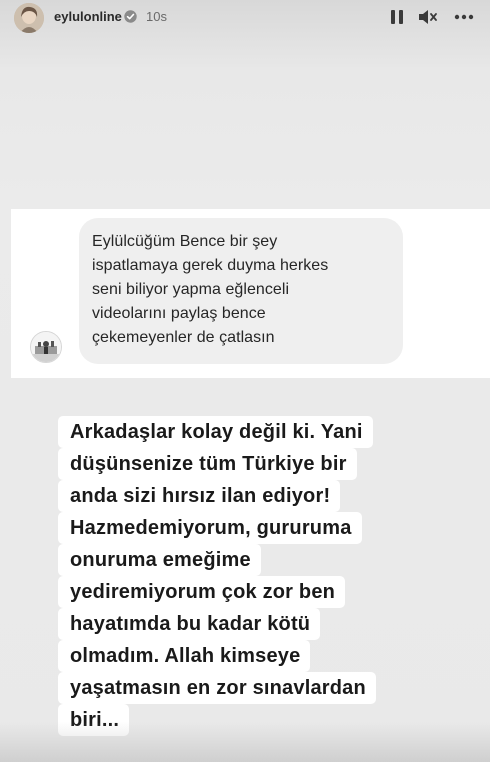 This screenshot has height=762, width=490. I want to click on caption-line: Arkadaşlar kolay değil ki. Yani, so click(268, 432).